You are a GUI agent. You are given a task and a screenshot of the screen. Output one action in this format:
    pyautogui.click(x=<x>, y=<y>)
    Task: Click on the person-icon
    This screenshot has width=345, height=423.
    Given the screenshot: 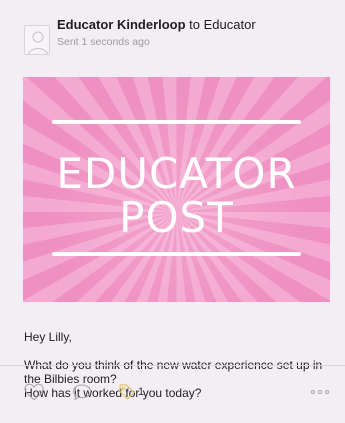 What is the action you would take?
    pyautogui.click(x=37, y=40)
    